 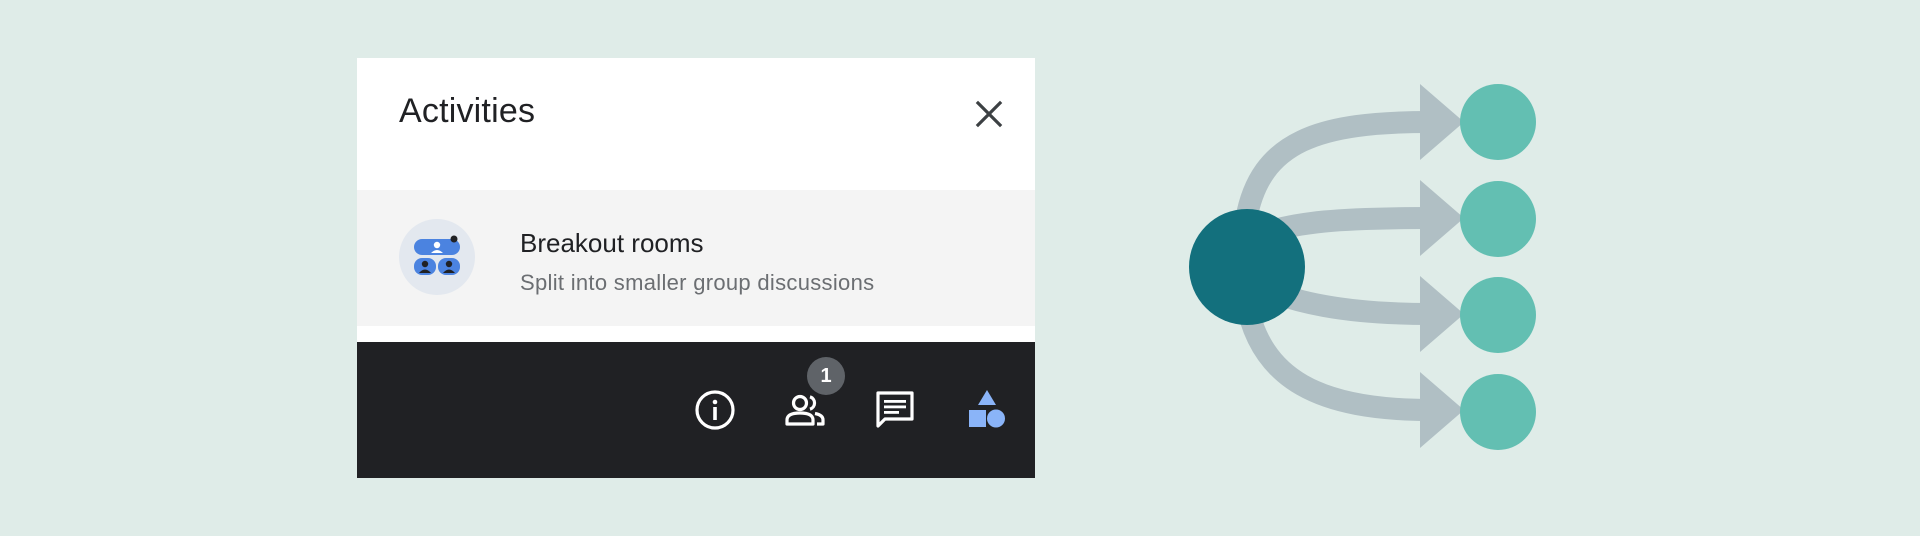 I want to click on chat-icon, so click(x=895, y=409).